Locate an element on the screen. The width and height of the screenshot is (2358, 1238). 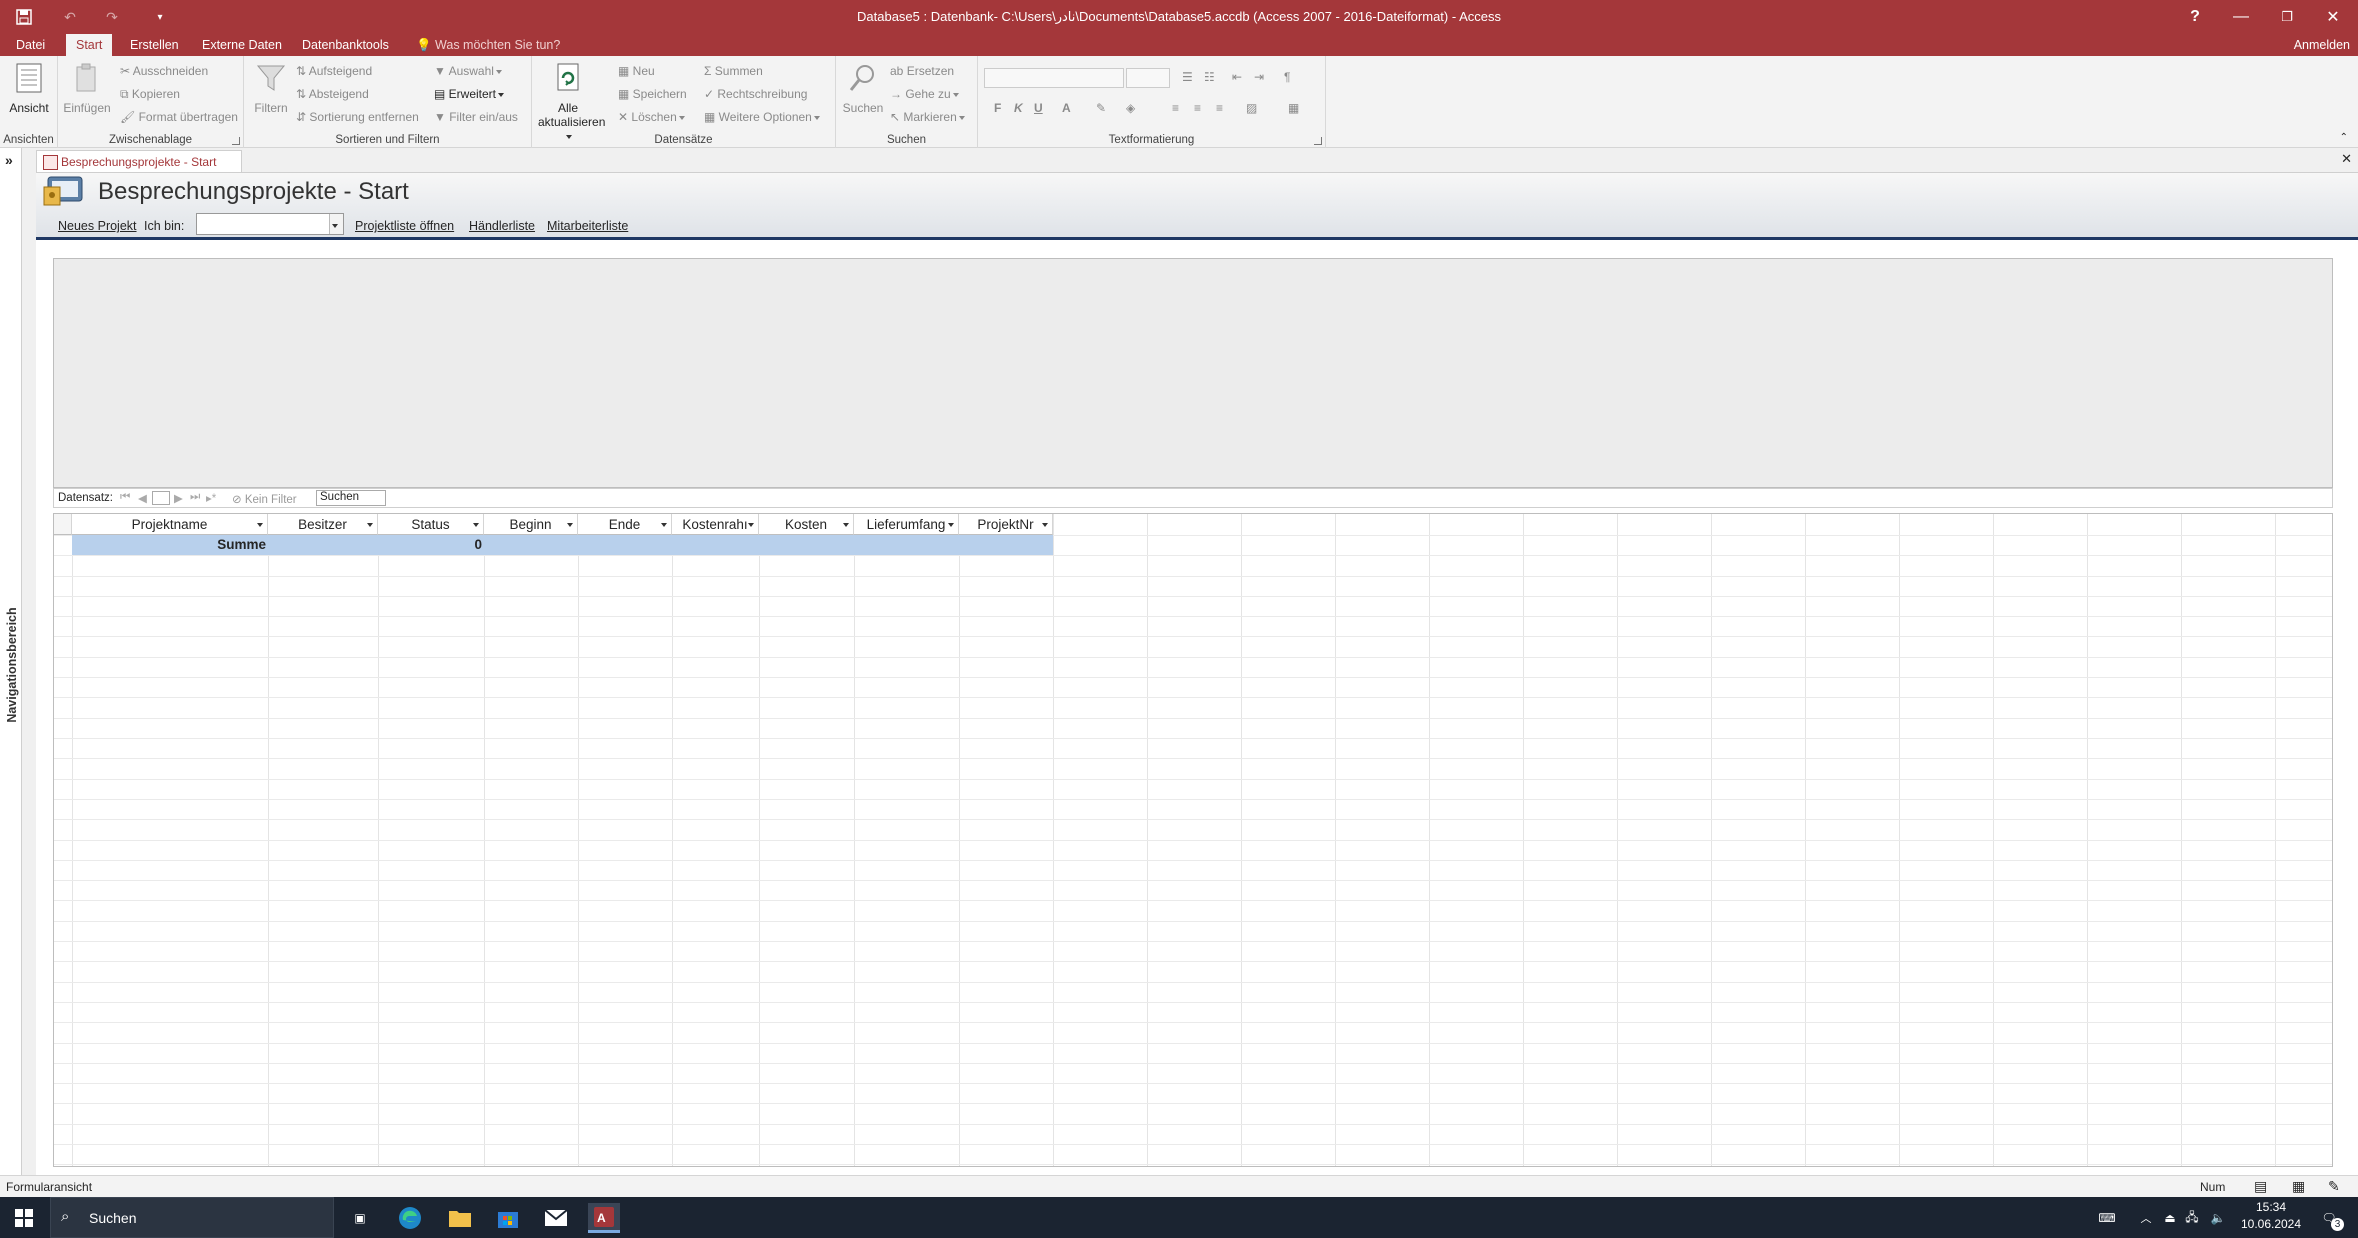
filter-button: Filtern is located at coordinates (271, 88).